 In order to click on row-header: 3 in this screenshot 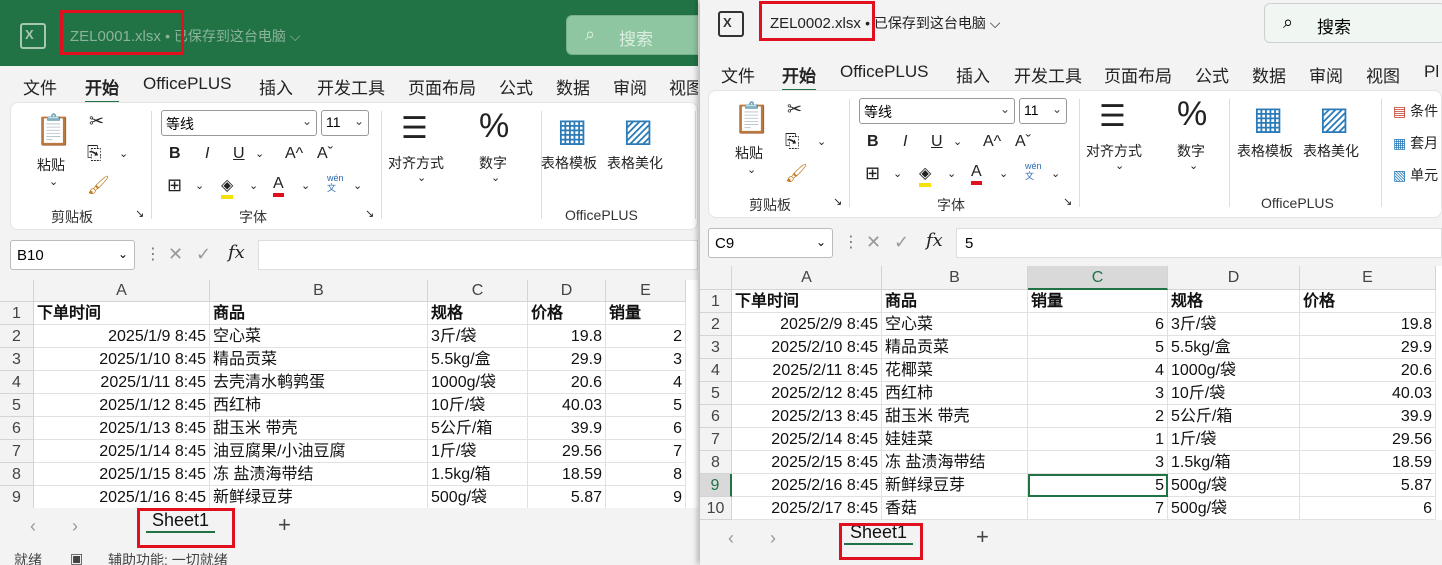, I will do `click(17, 359)`.